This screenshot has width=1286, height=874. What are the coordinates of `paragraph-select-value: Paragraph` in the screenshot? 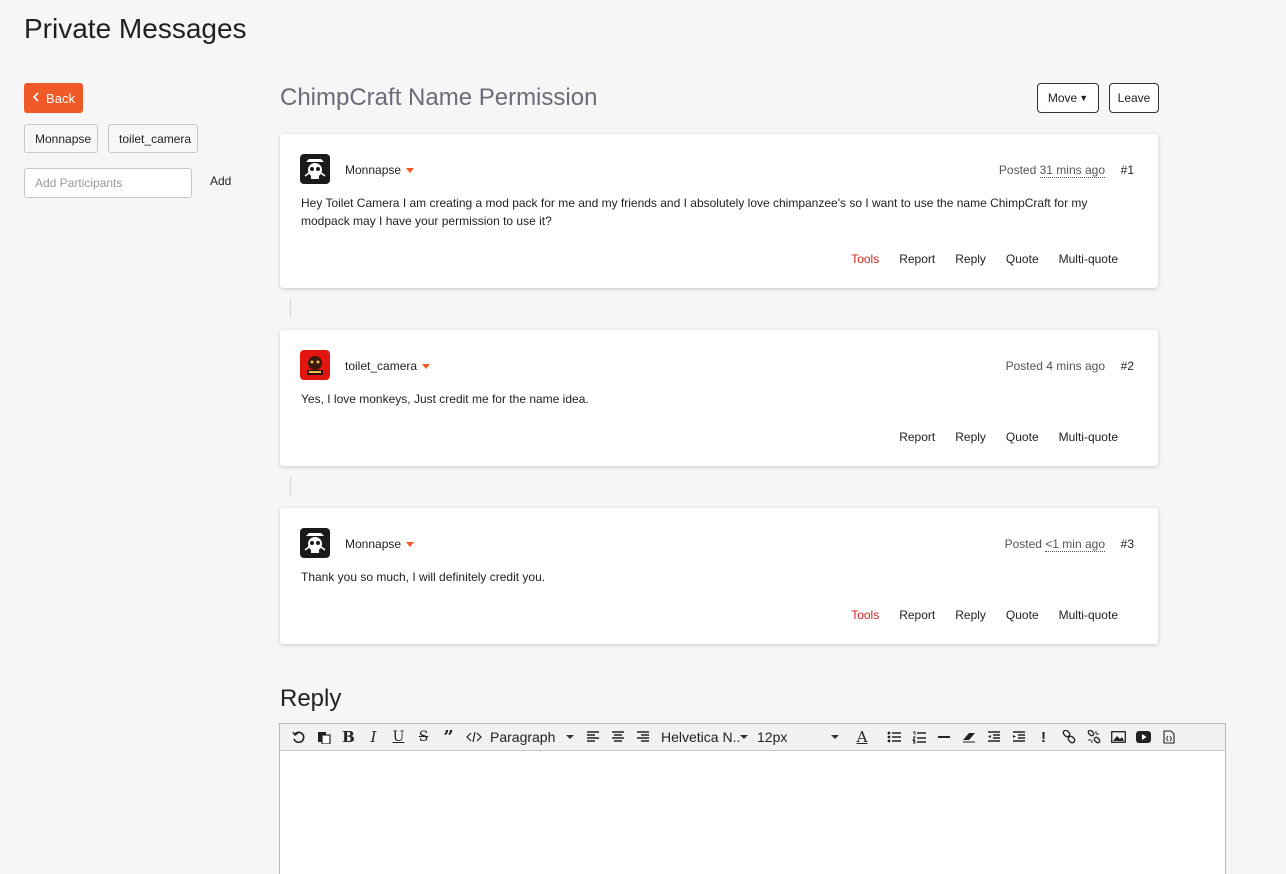 It's located at (523, 737).